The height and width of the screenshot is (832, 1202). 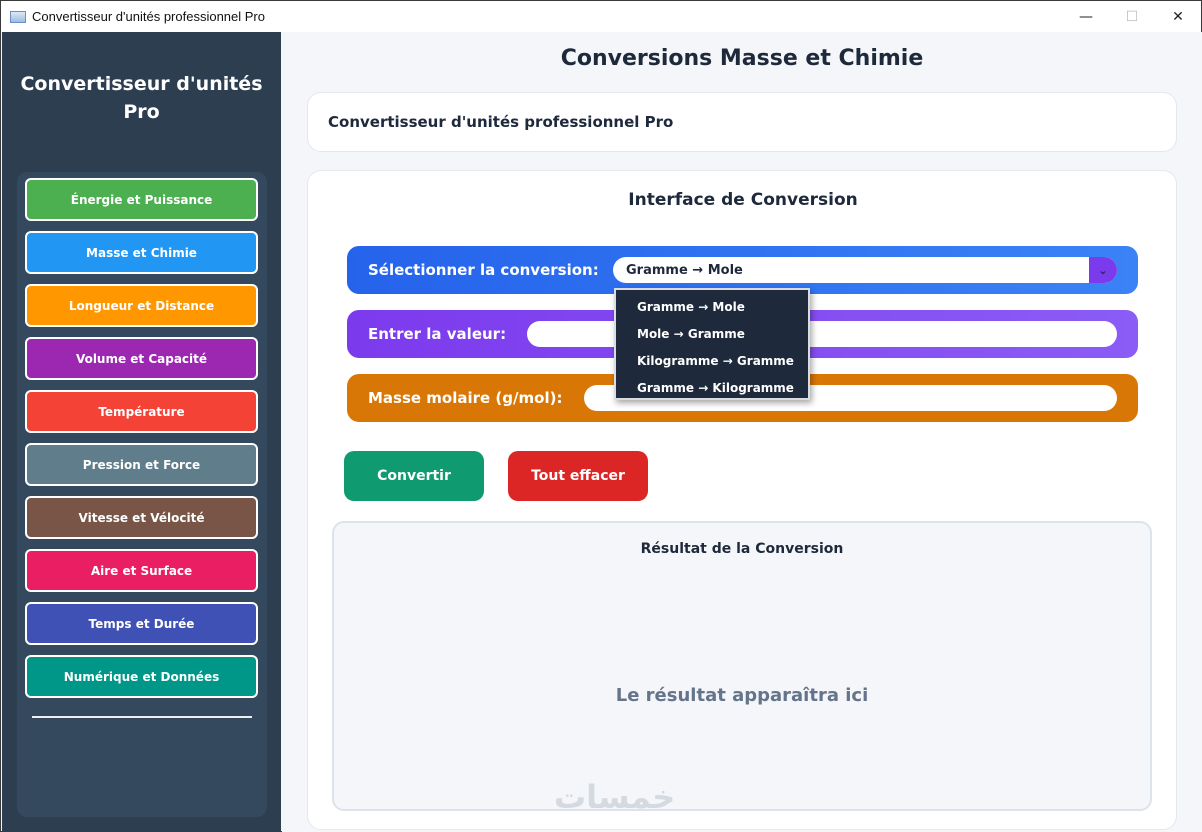 I want to click on category-temps: Temps et Durée, so click(x=141, y=623).